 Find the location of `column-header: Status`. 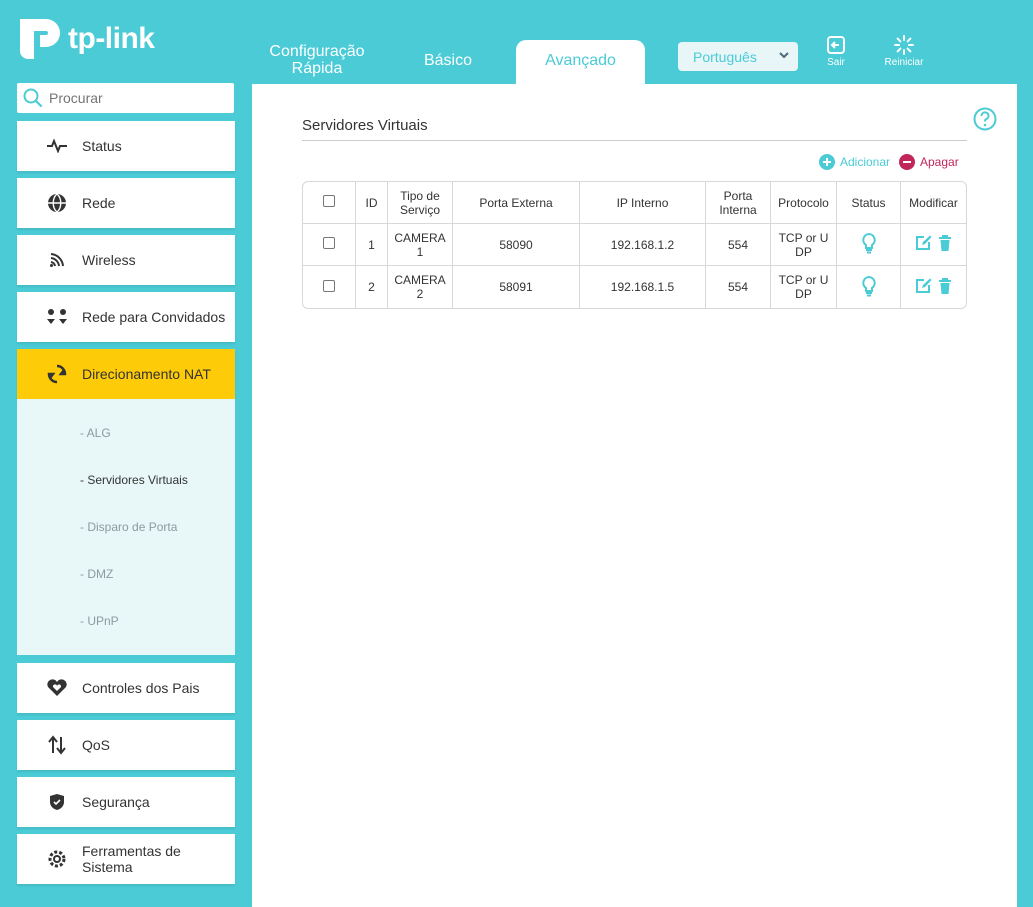

column-header: Status is located at coordinates (869, 203).